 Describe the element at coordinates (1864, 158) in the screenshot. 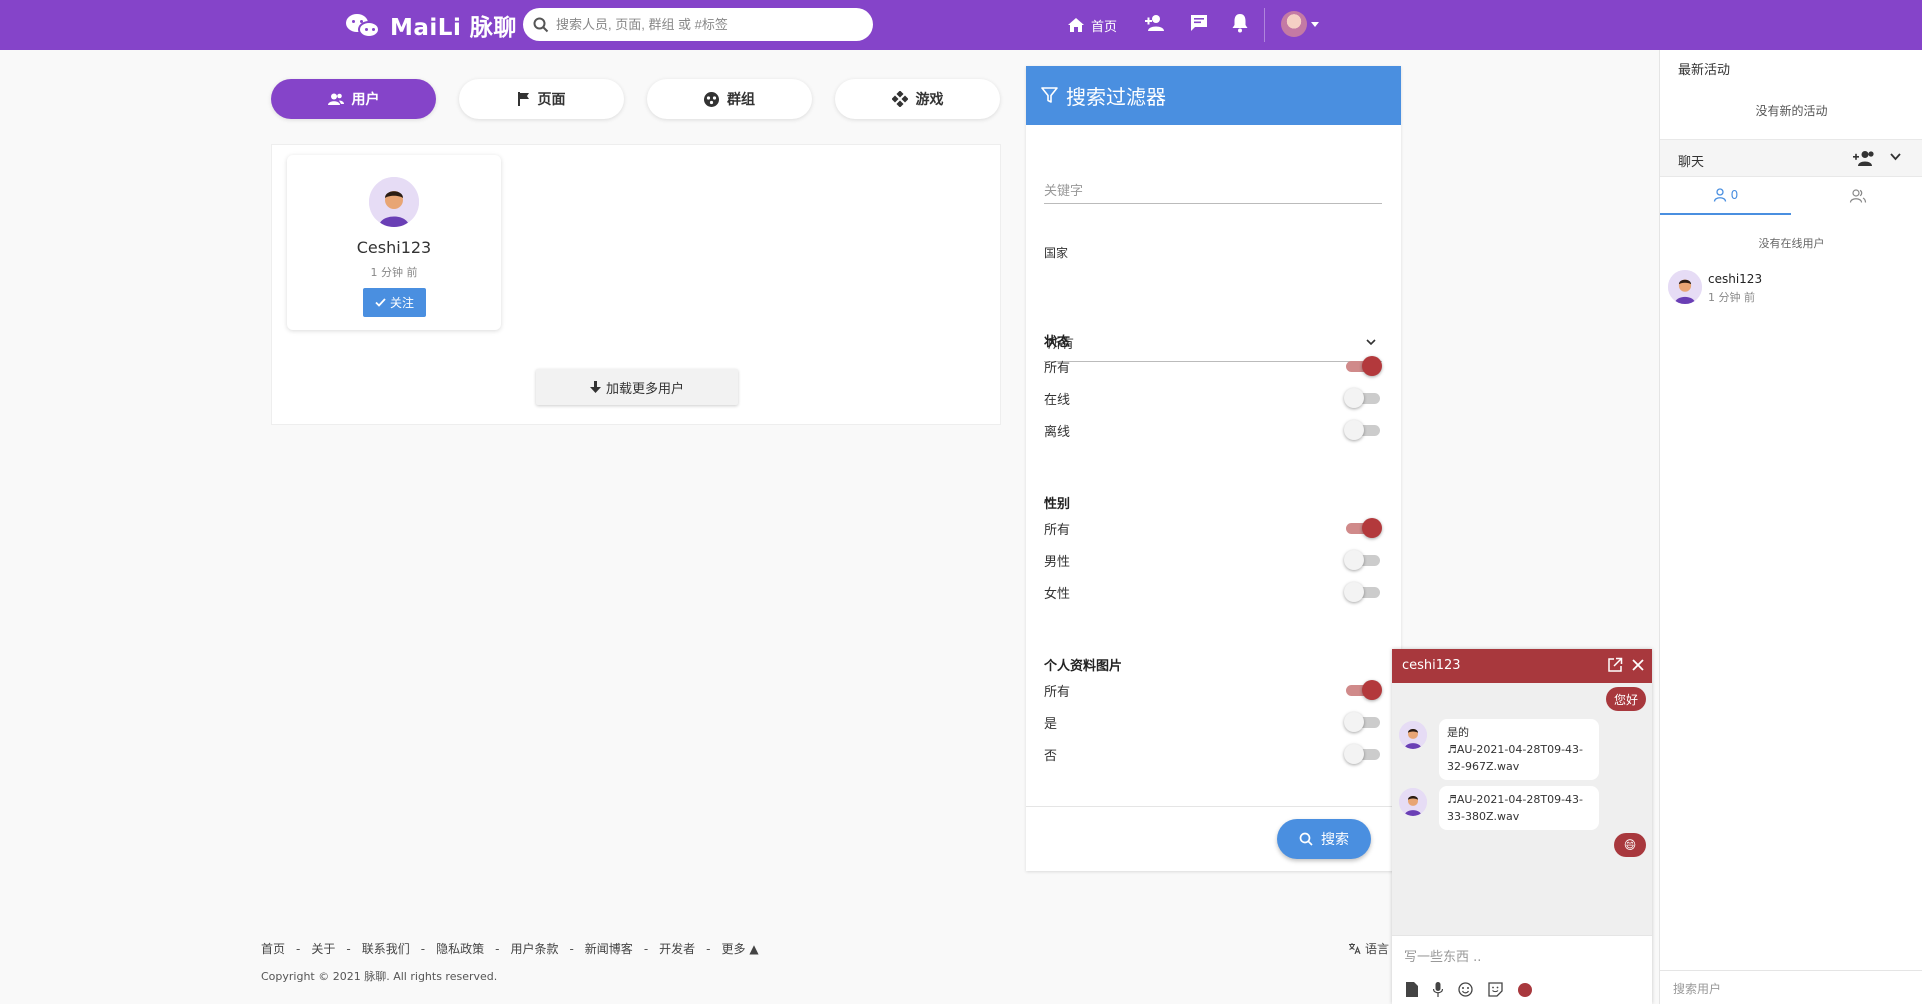

I see `add-user-icon` at that location.